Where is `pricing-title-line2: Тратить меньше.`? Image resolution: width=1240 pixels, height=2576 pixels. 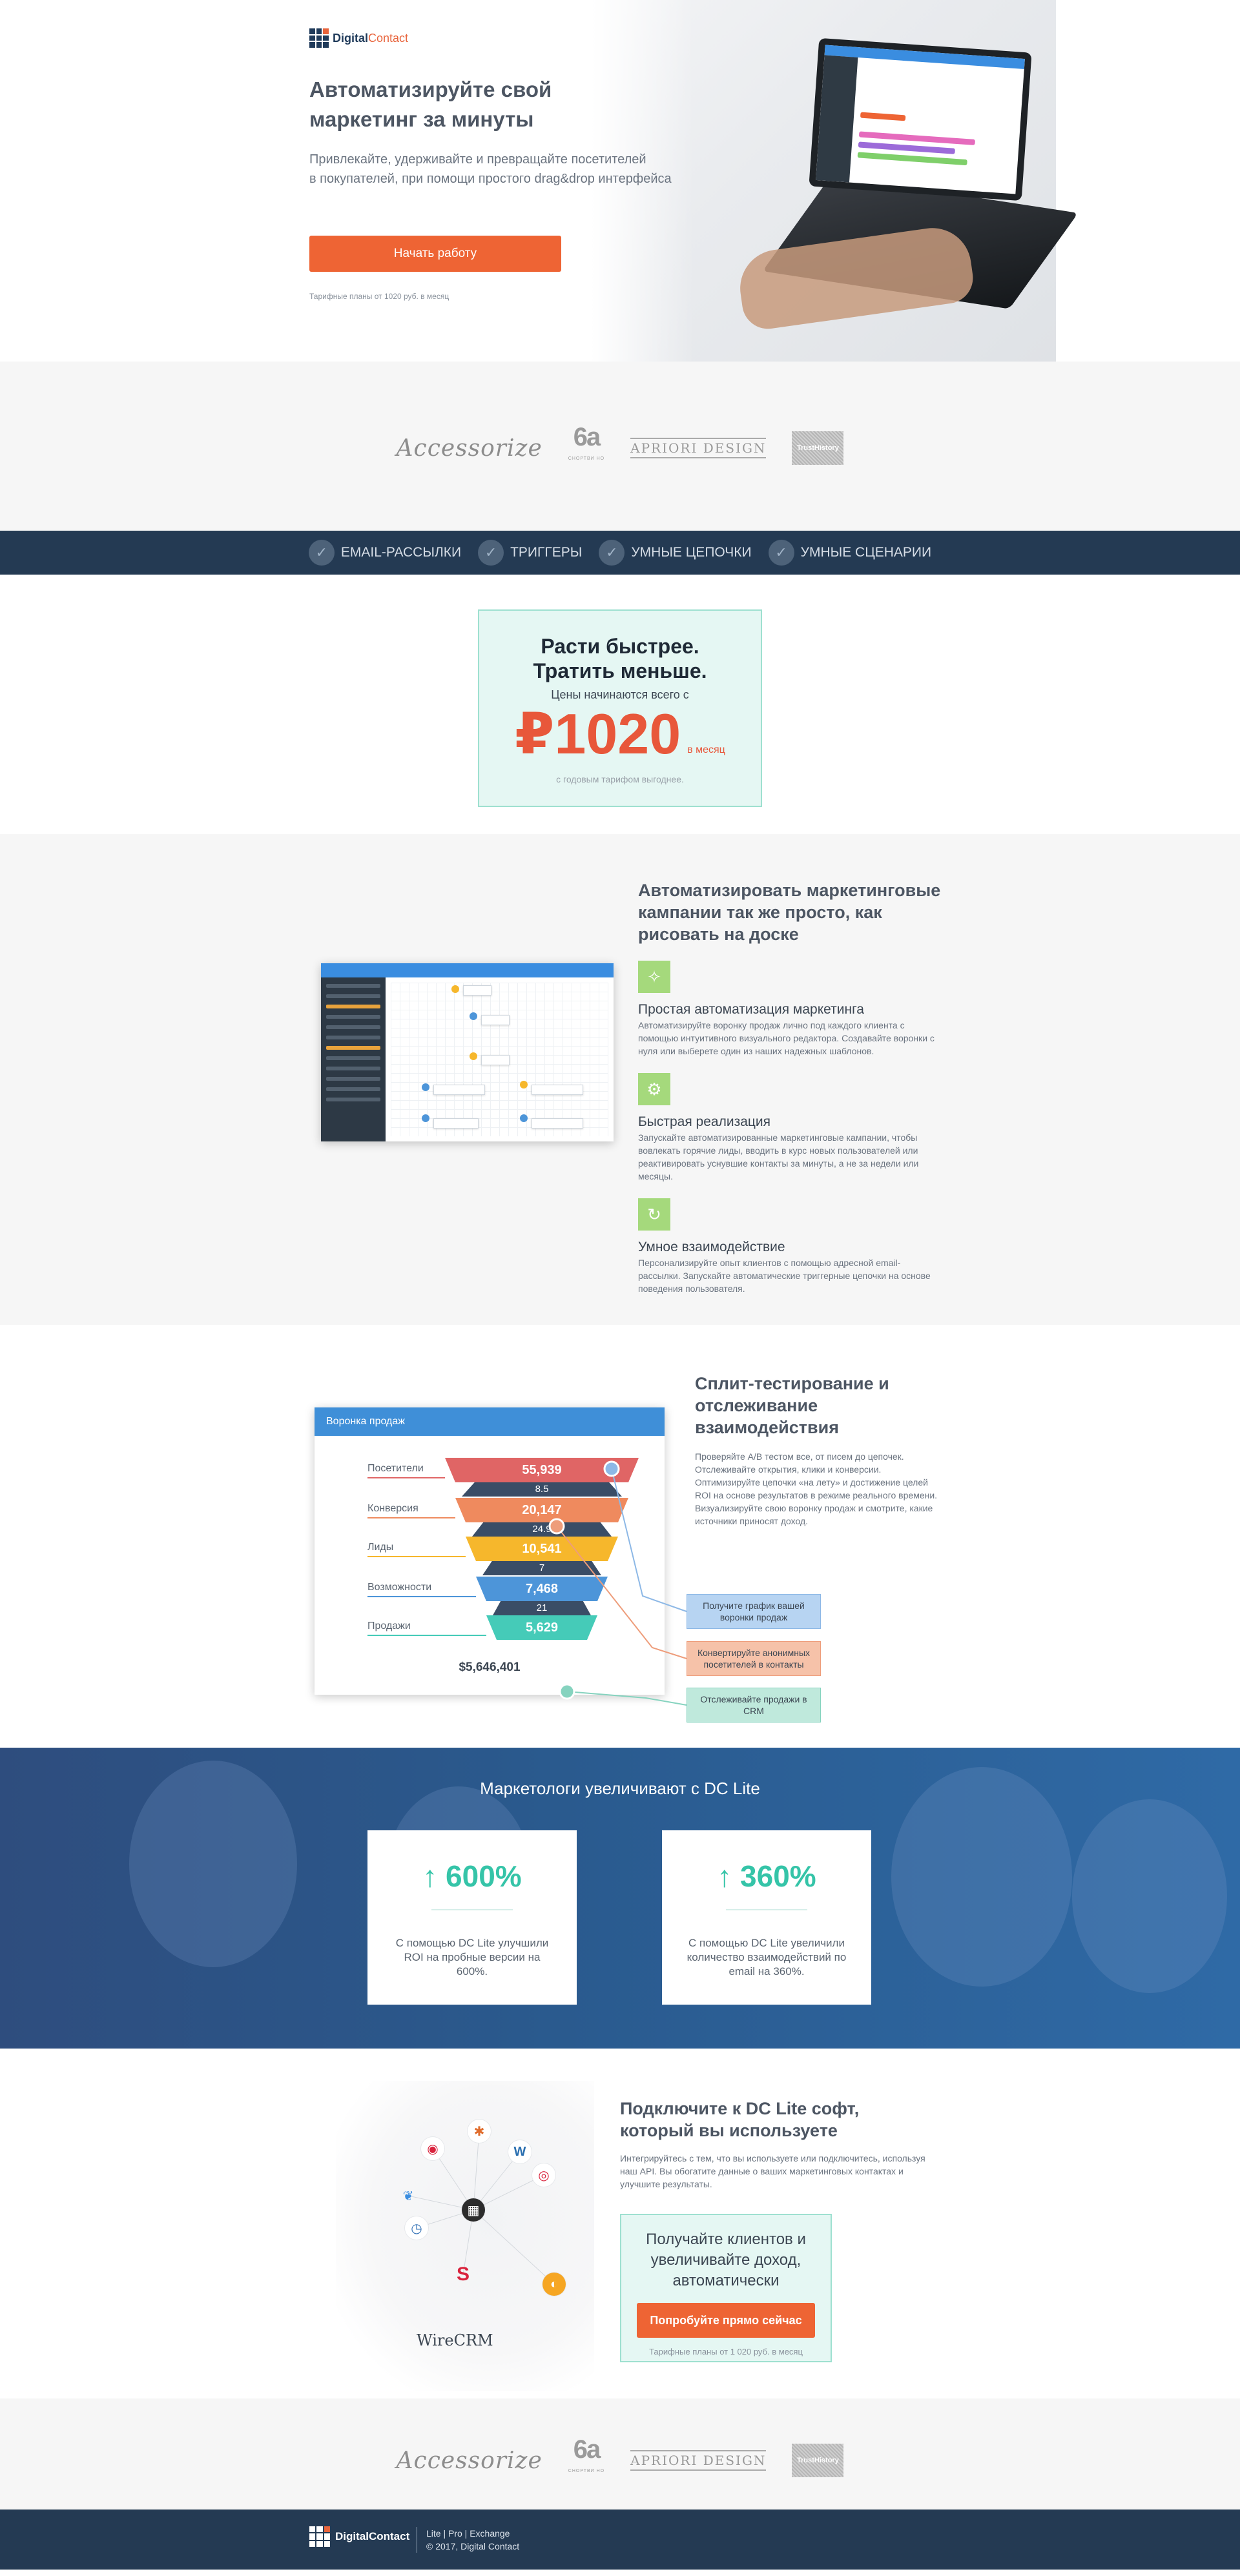
pricing-title-line2: Тратить меньше. is located at coordinates (620, 671).